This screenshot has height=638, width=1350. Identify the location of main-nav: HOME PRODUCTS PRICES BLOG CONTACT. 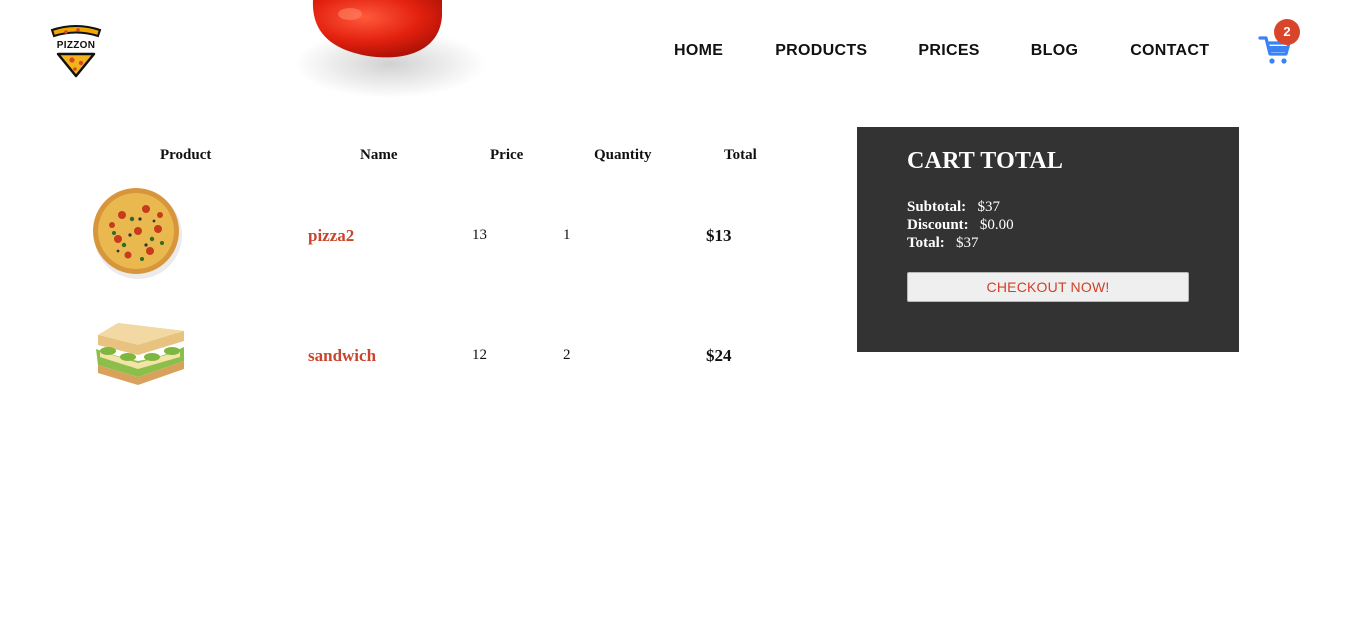
(941, 51).